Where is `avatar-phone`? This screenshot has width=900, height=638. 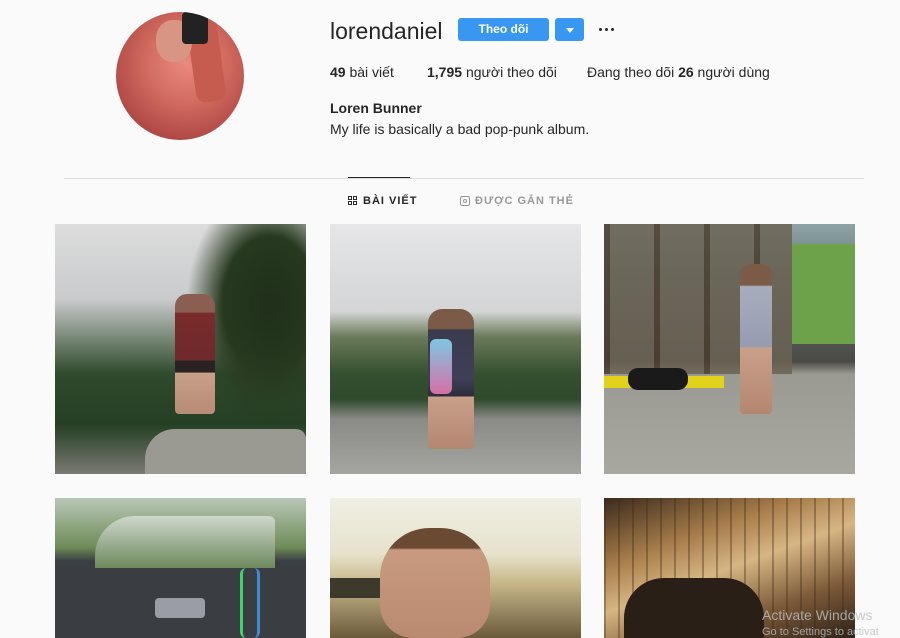
avatar-phone is located at coordinates (195, 28).